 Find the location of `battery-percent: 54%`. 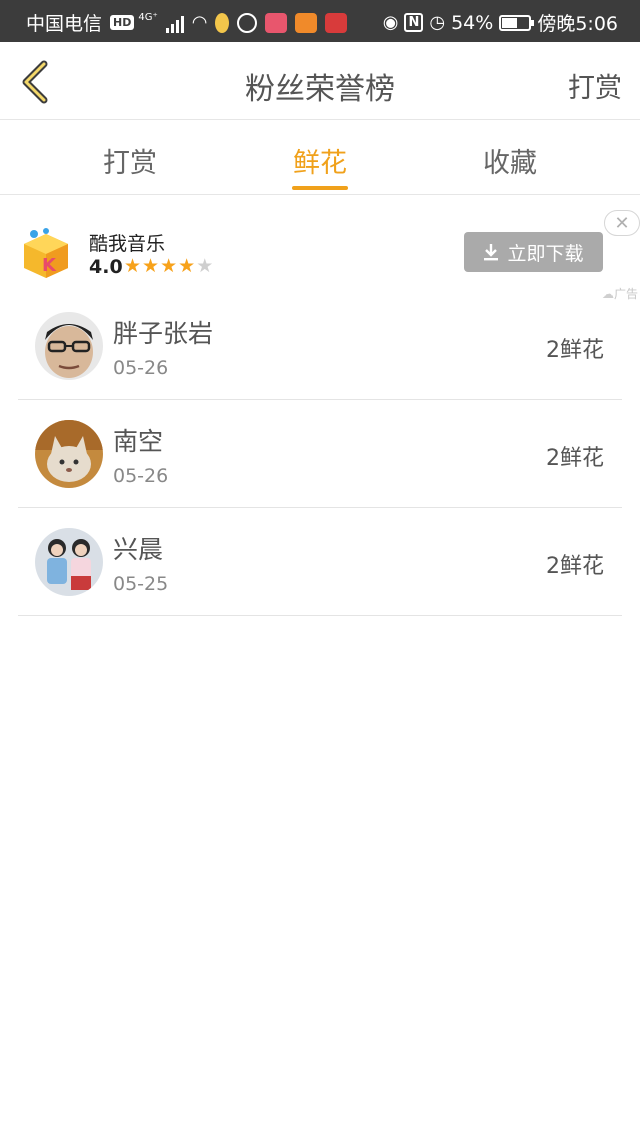

battery-percent: 54% is located at coordinates (472, 22).